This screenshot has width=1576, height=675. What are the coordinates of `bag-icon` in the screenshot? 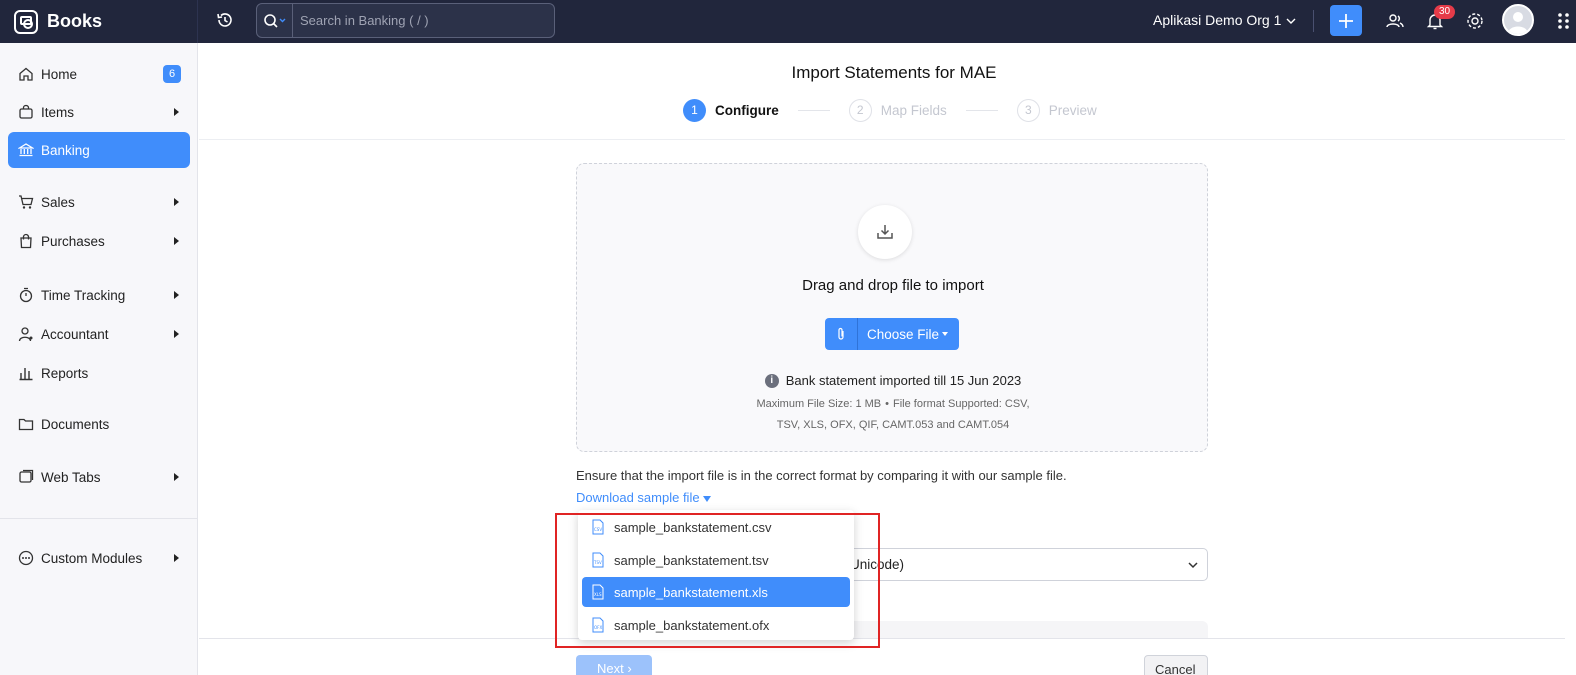 It's located at (26, 112).